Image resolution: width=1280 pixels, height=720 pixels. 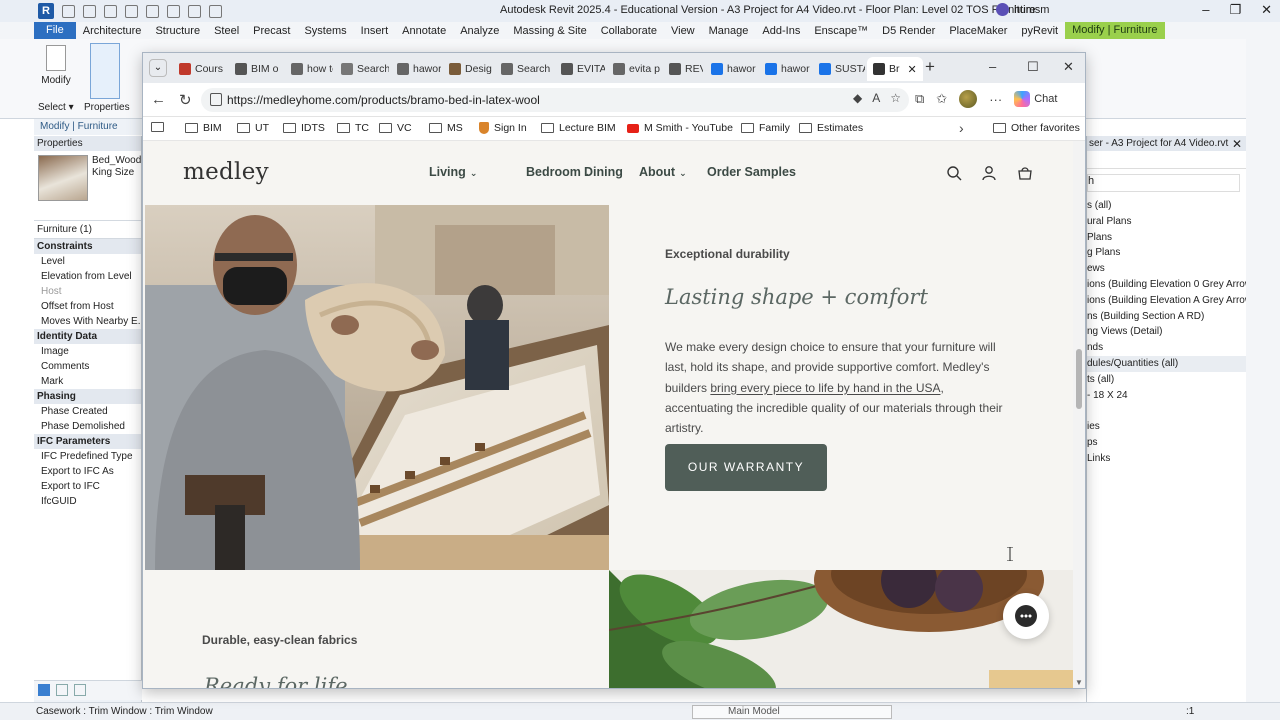 What do you see at coordinates (1166, 411) in the screenshot?
I see `project-browser-item` at bounding box center [1166, 411].